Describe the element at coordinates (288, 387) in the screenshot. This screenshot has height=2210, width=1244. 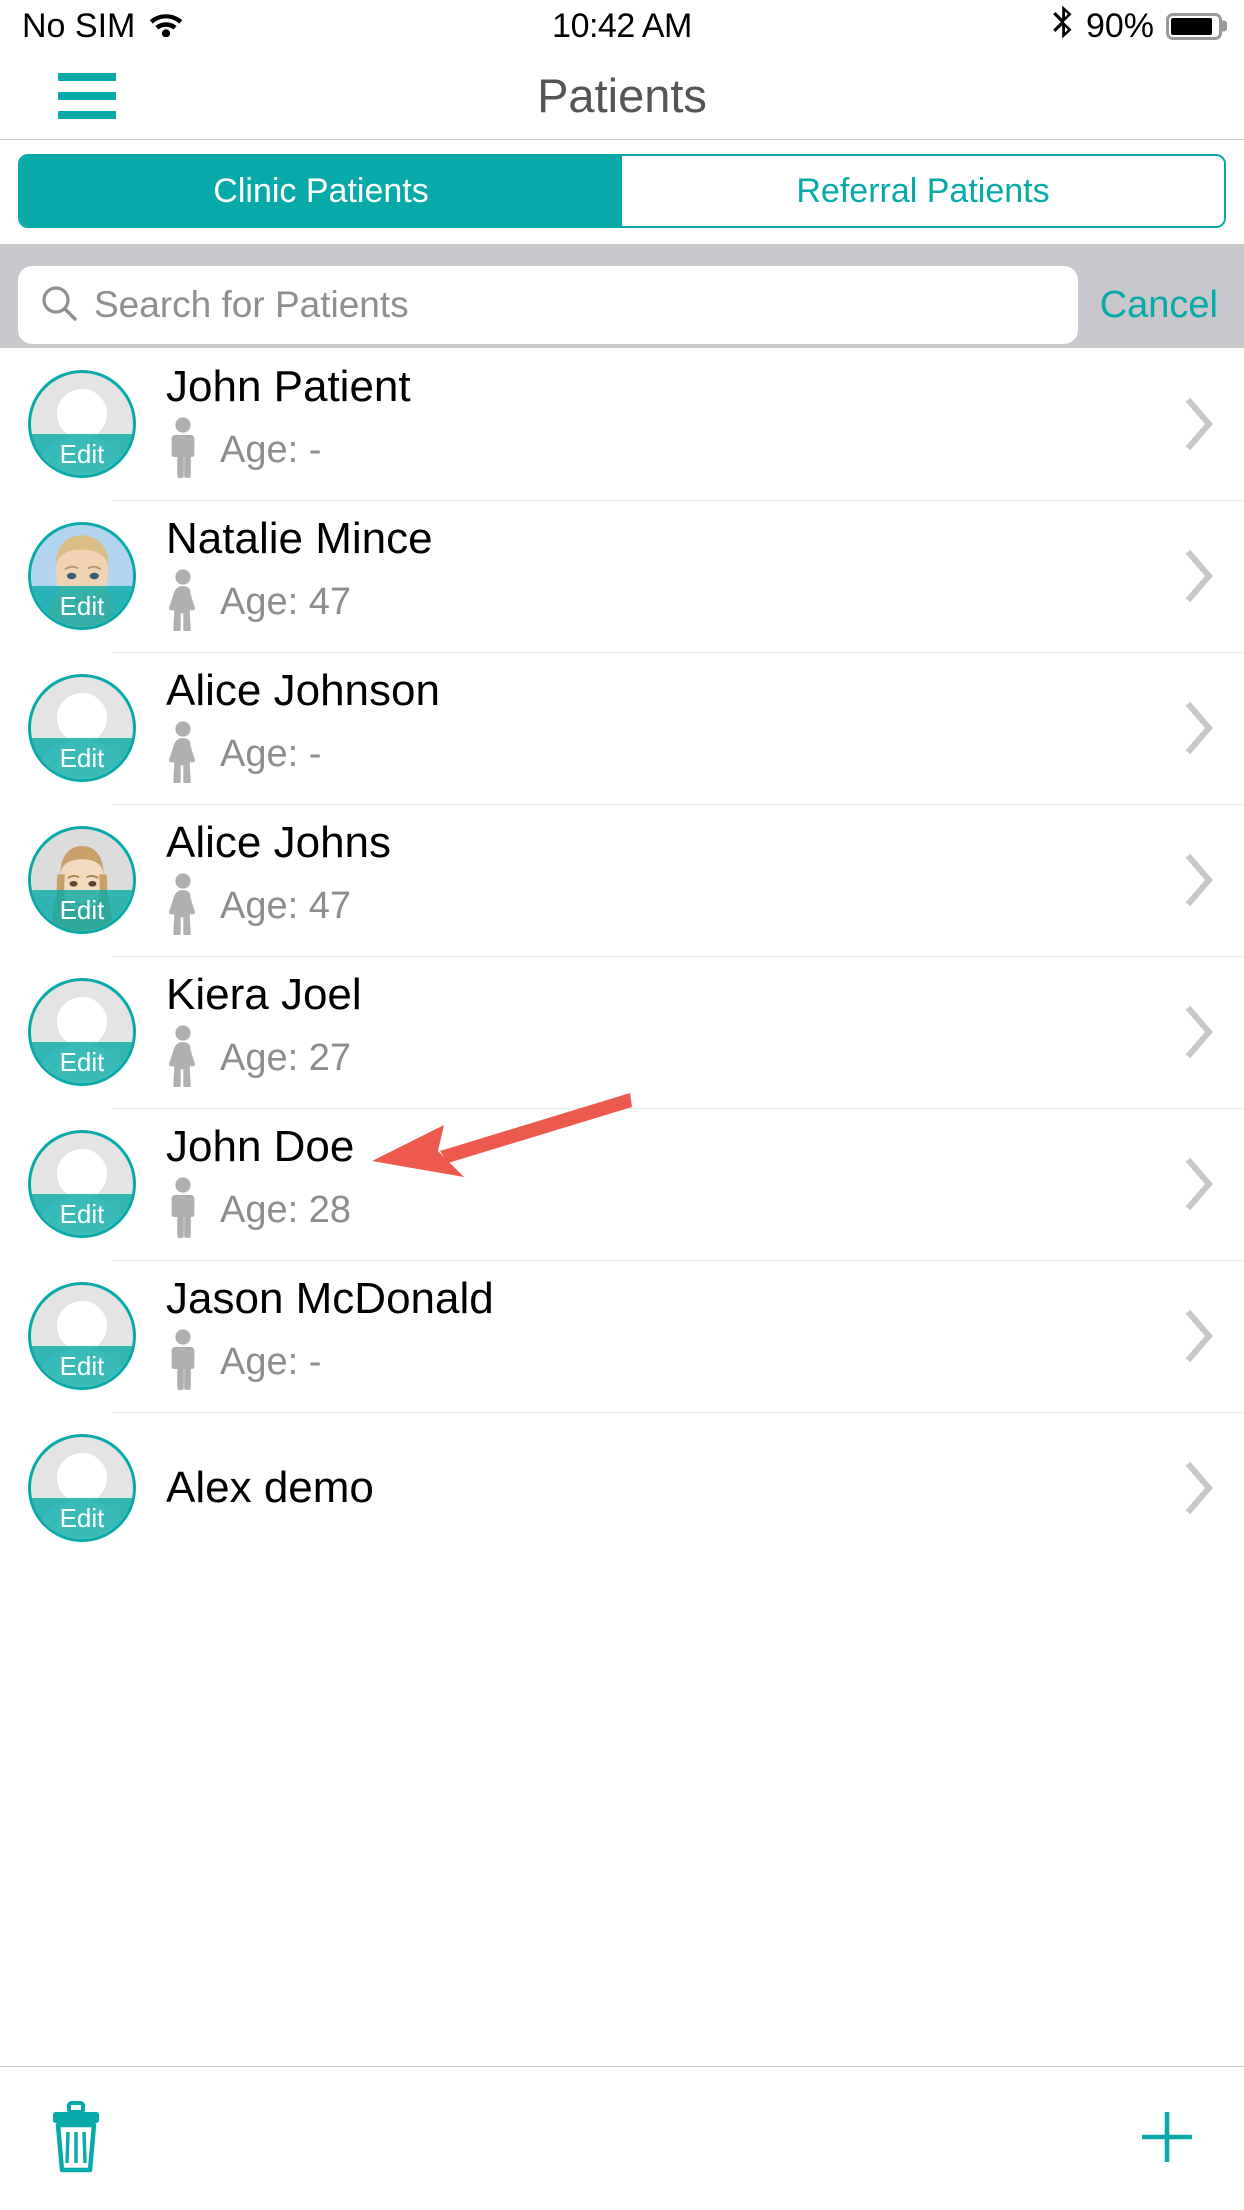
I see `patient-name: John Patient` at that location.